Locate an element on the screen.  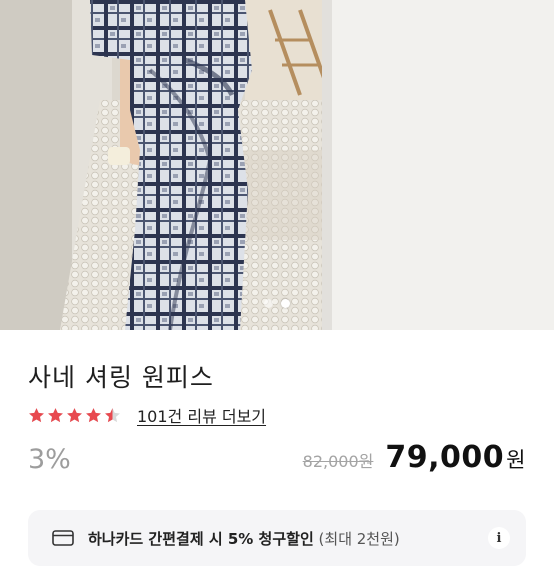
price-row: 82,000원 79,000원 is located at coordinates (414, 457).